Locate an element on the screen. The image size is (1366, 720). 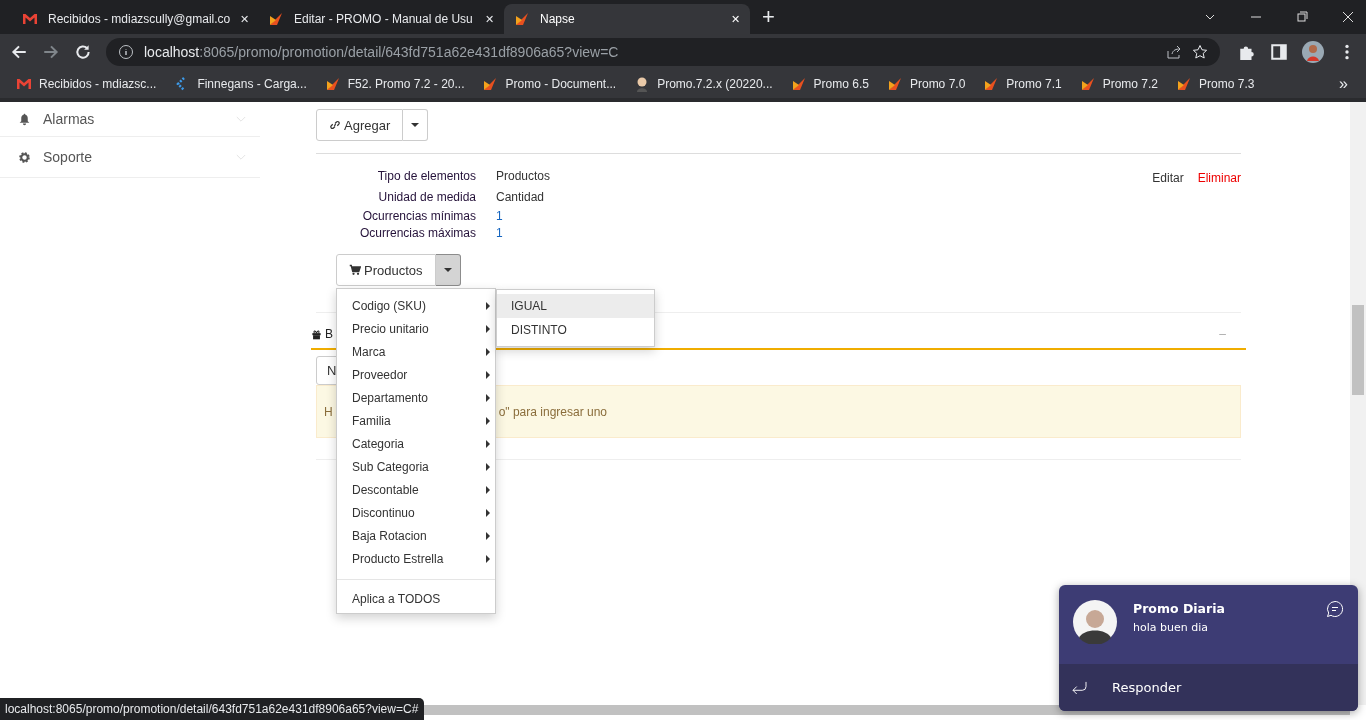
bookmark: Promo 7.3 is located at coordinates (1215, 84).